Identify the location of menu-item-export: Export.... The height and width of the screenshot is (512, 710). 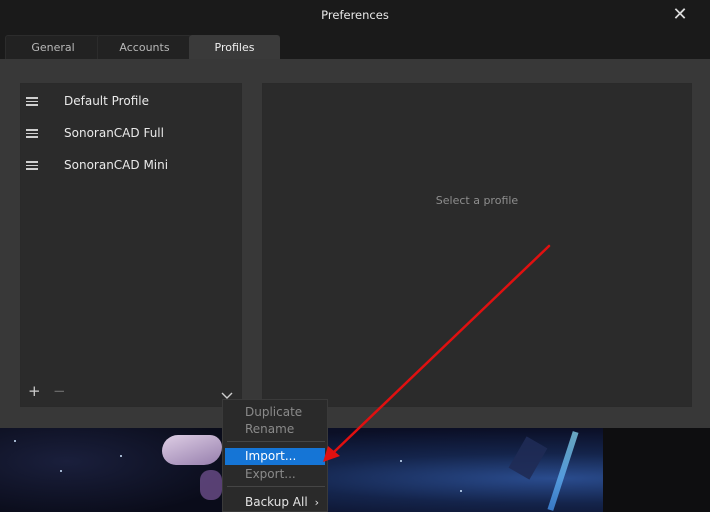
(275, 474).